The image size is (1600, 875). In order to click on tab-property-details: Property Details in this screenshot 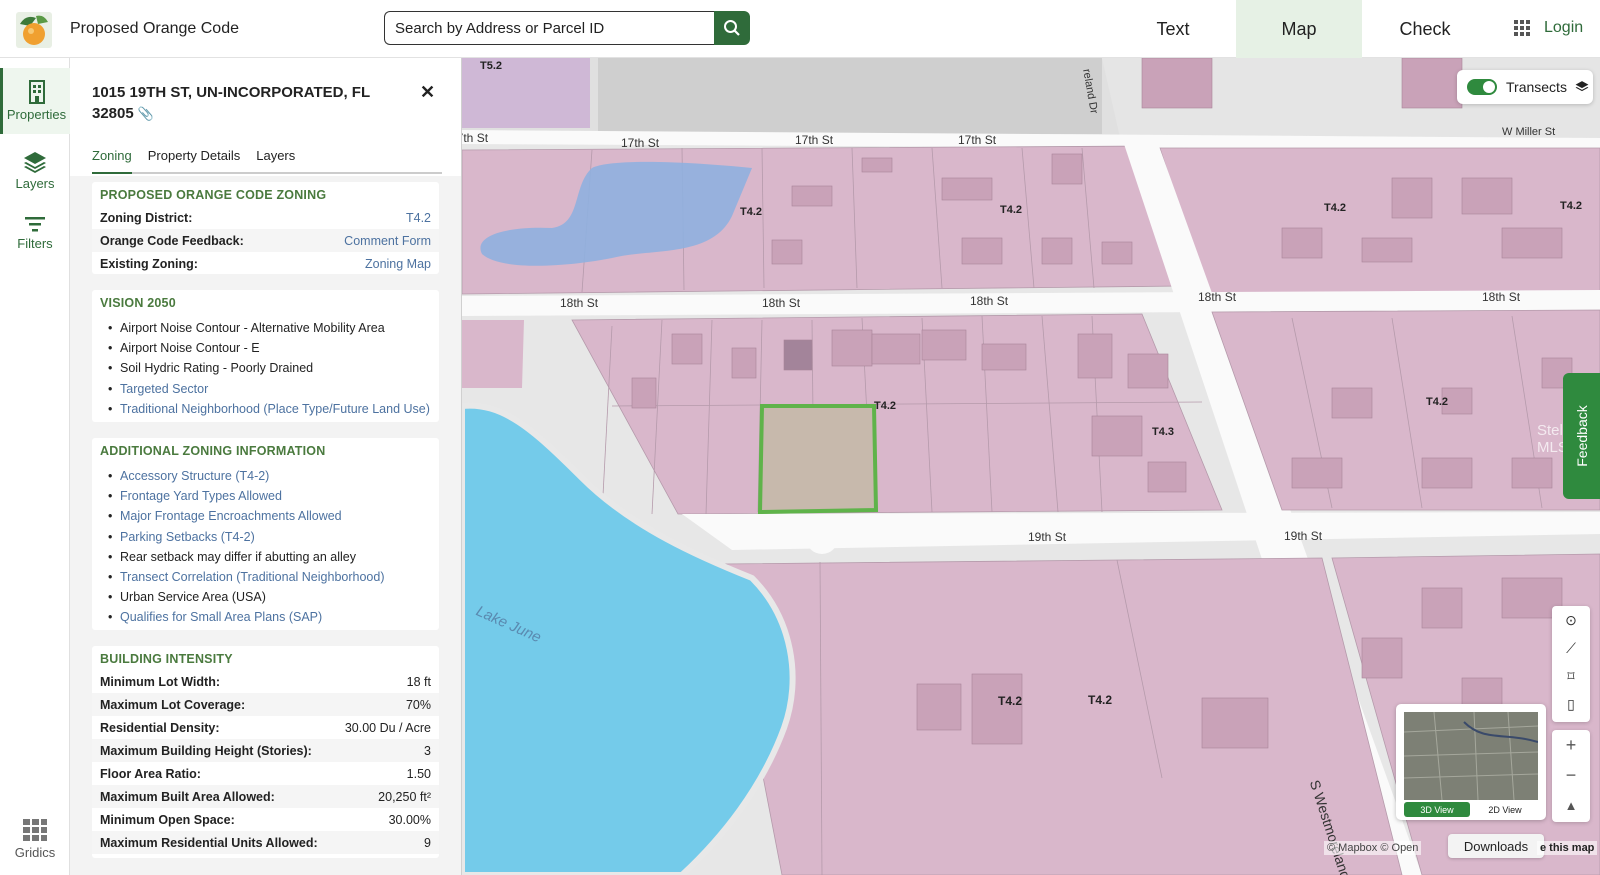, I will do `click(194, 160)`.